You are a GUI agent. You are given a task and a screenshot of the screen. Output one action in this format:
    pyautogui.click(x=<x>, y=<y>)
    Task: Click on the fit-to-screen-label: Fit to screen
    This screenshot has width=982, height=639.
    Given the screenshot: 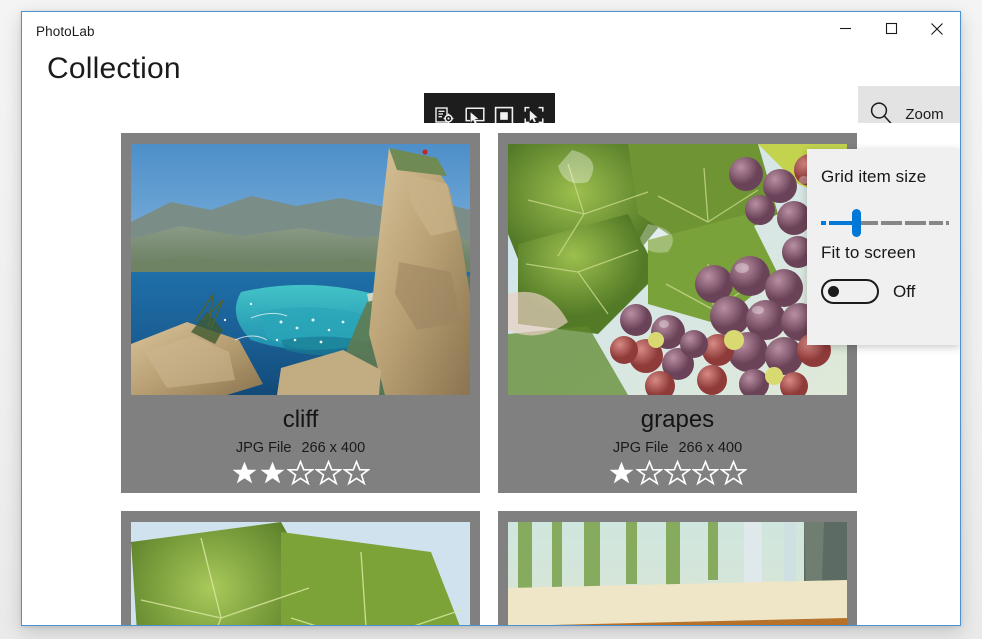 What is the action you would take?
    pyautogui.click(x=868, y=252)
    